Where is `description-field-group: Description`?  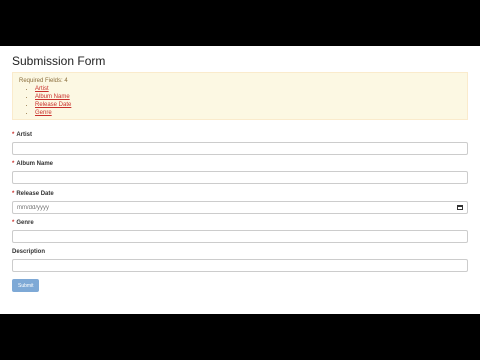 description-field-group: Description is located at coordinates (240, 260).